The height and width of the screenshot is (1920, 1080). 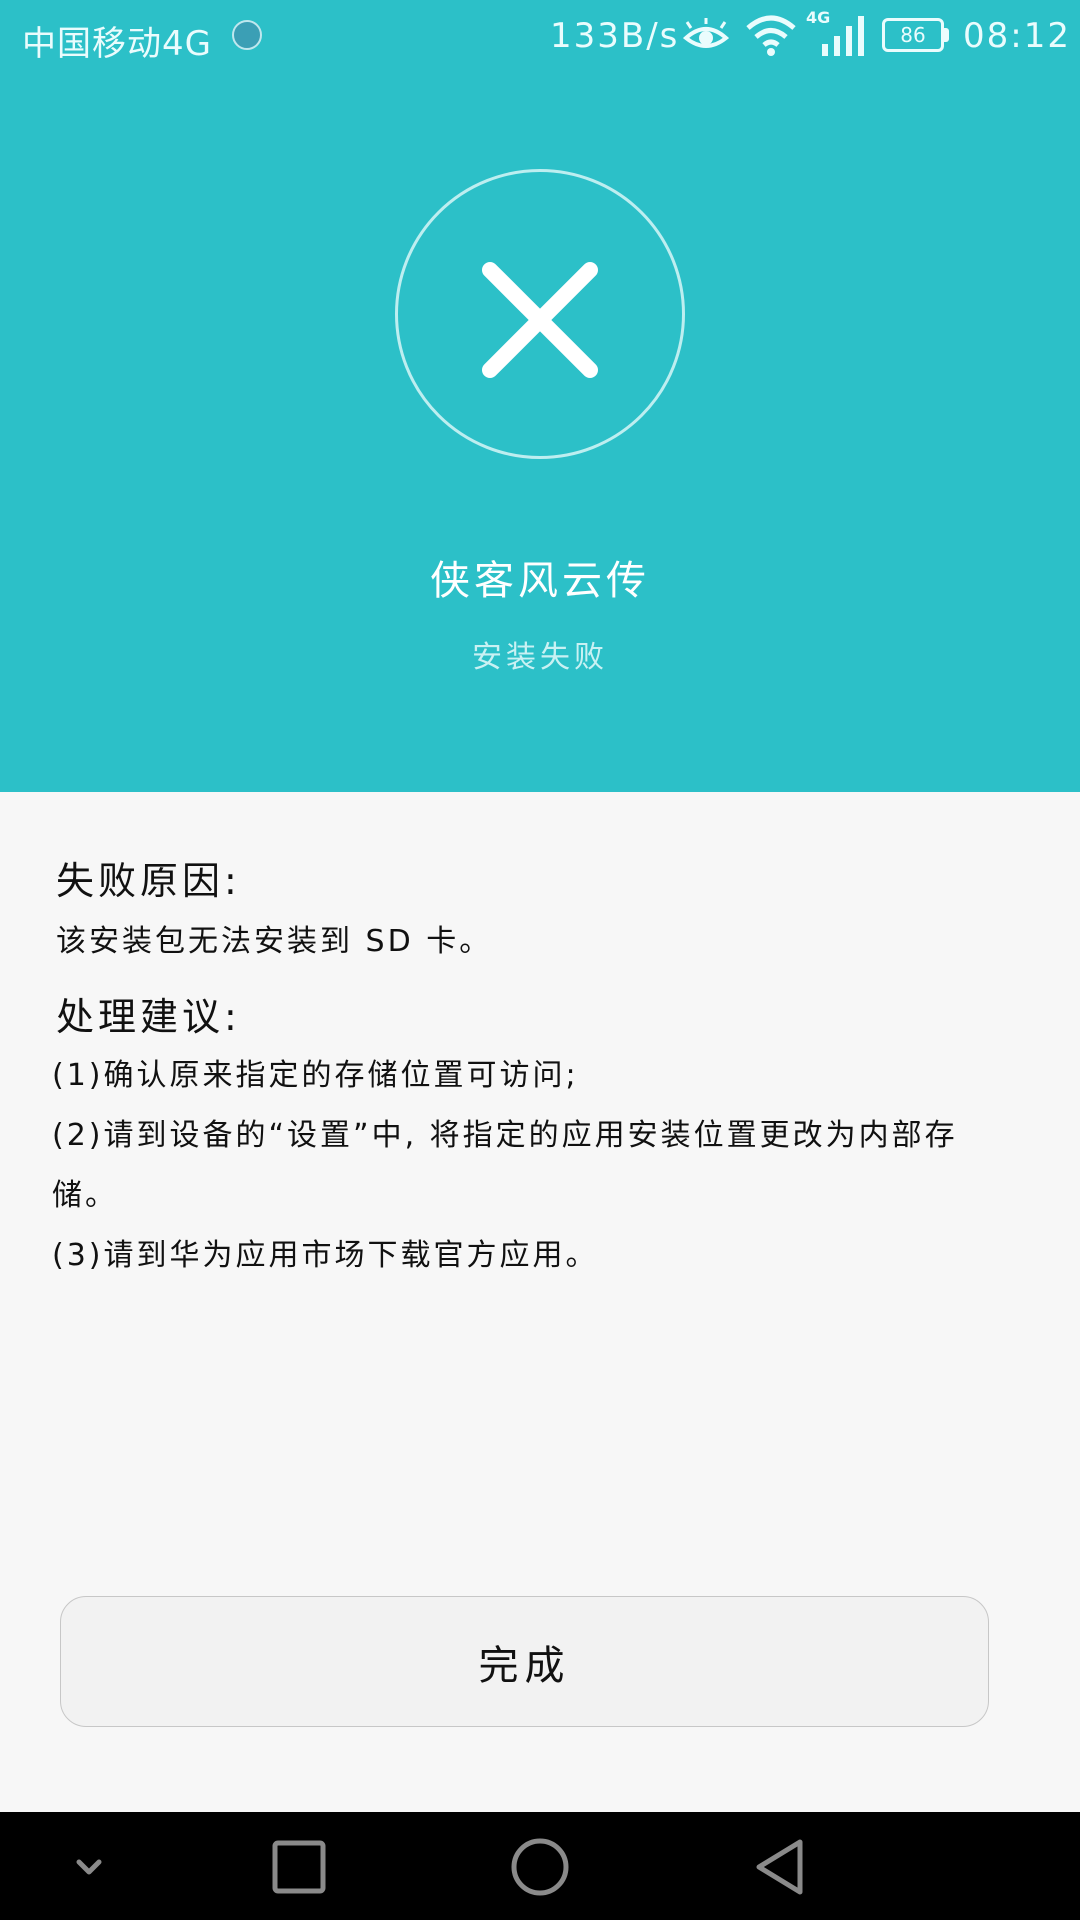 I want to click on failure-reason-title: 失败原因:, so click(x=148, y=881).